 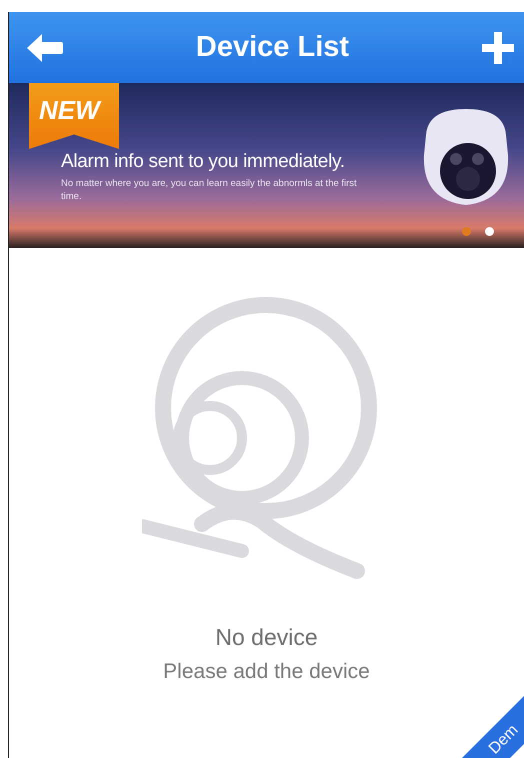 What do you see at coordinates (273, 47) in the screenshot?
I see `page-title: Device List` at bounding box center [273, 47].